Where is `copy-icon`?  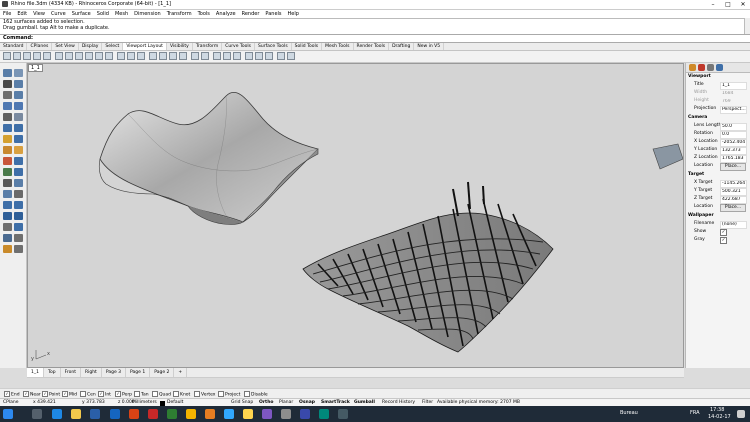 copy-icon is located at coordinates (69, 56).